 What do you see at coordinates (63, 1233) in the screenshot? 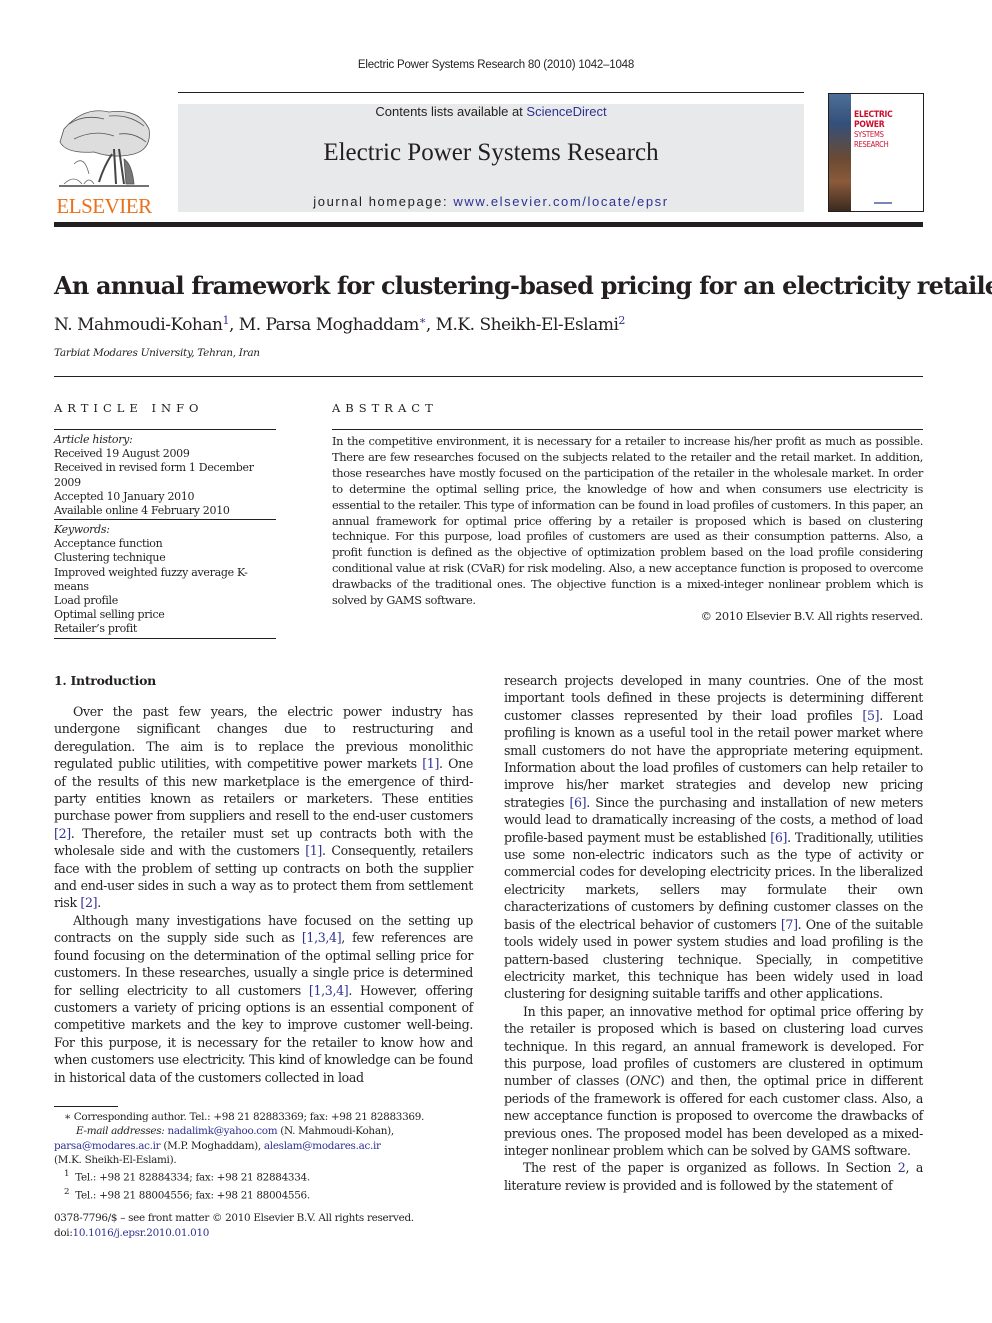
I see `doi-prefix: doi:` at bounding box center [63, 1233].